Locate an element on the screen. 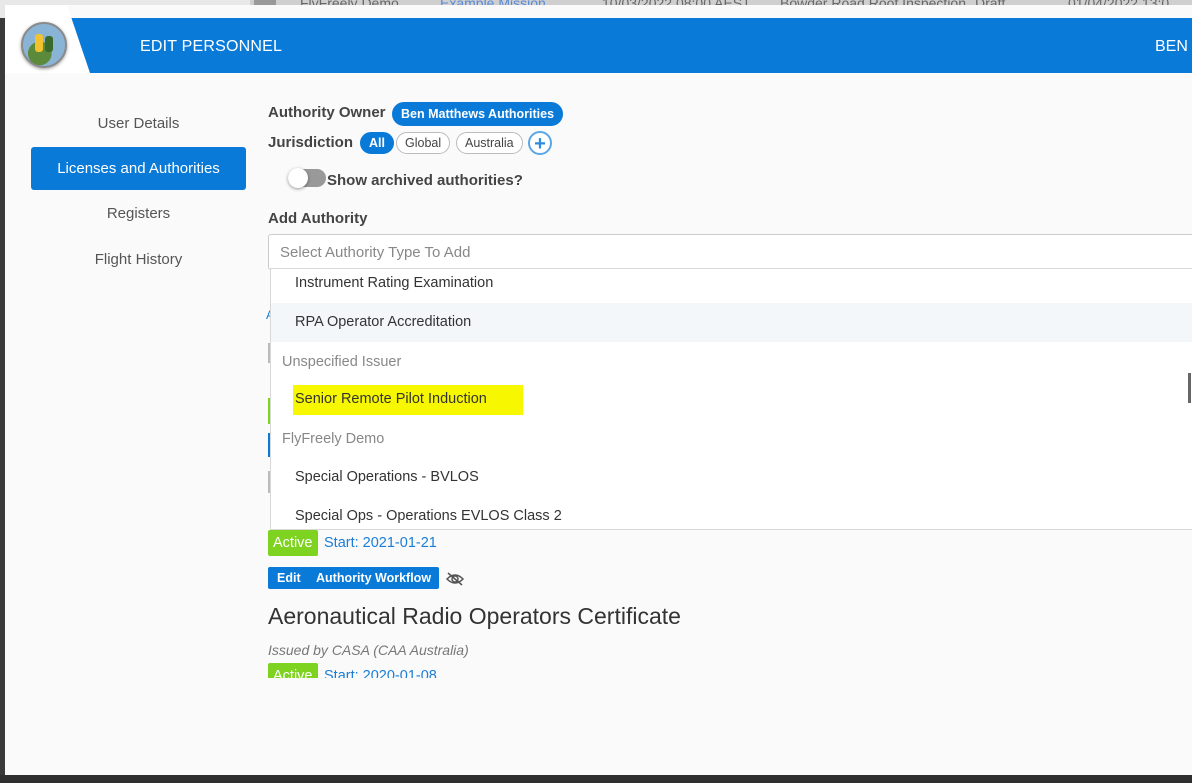 Image resolution: width=1192 pixels, height=783 pixels. group-unspecified-issuer: Unspecified Issuer is located at coordinates (342, 362).